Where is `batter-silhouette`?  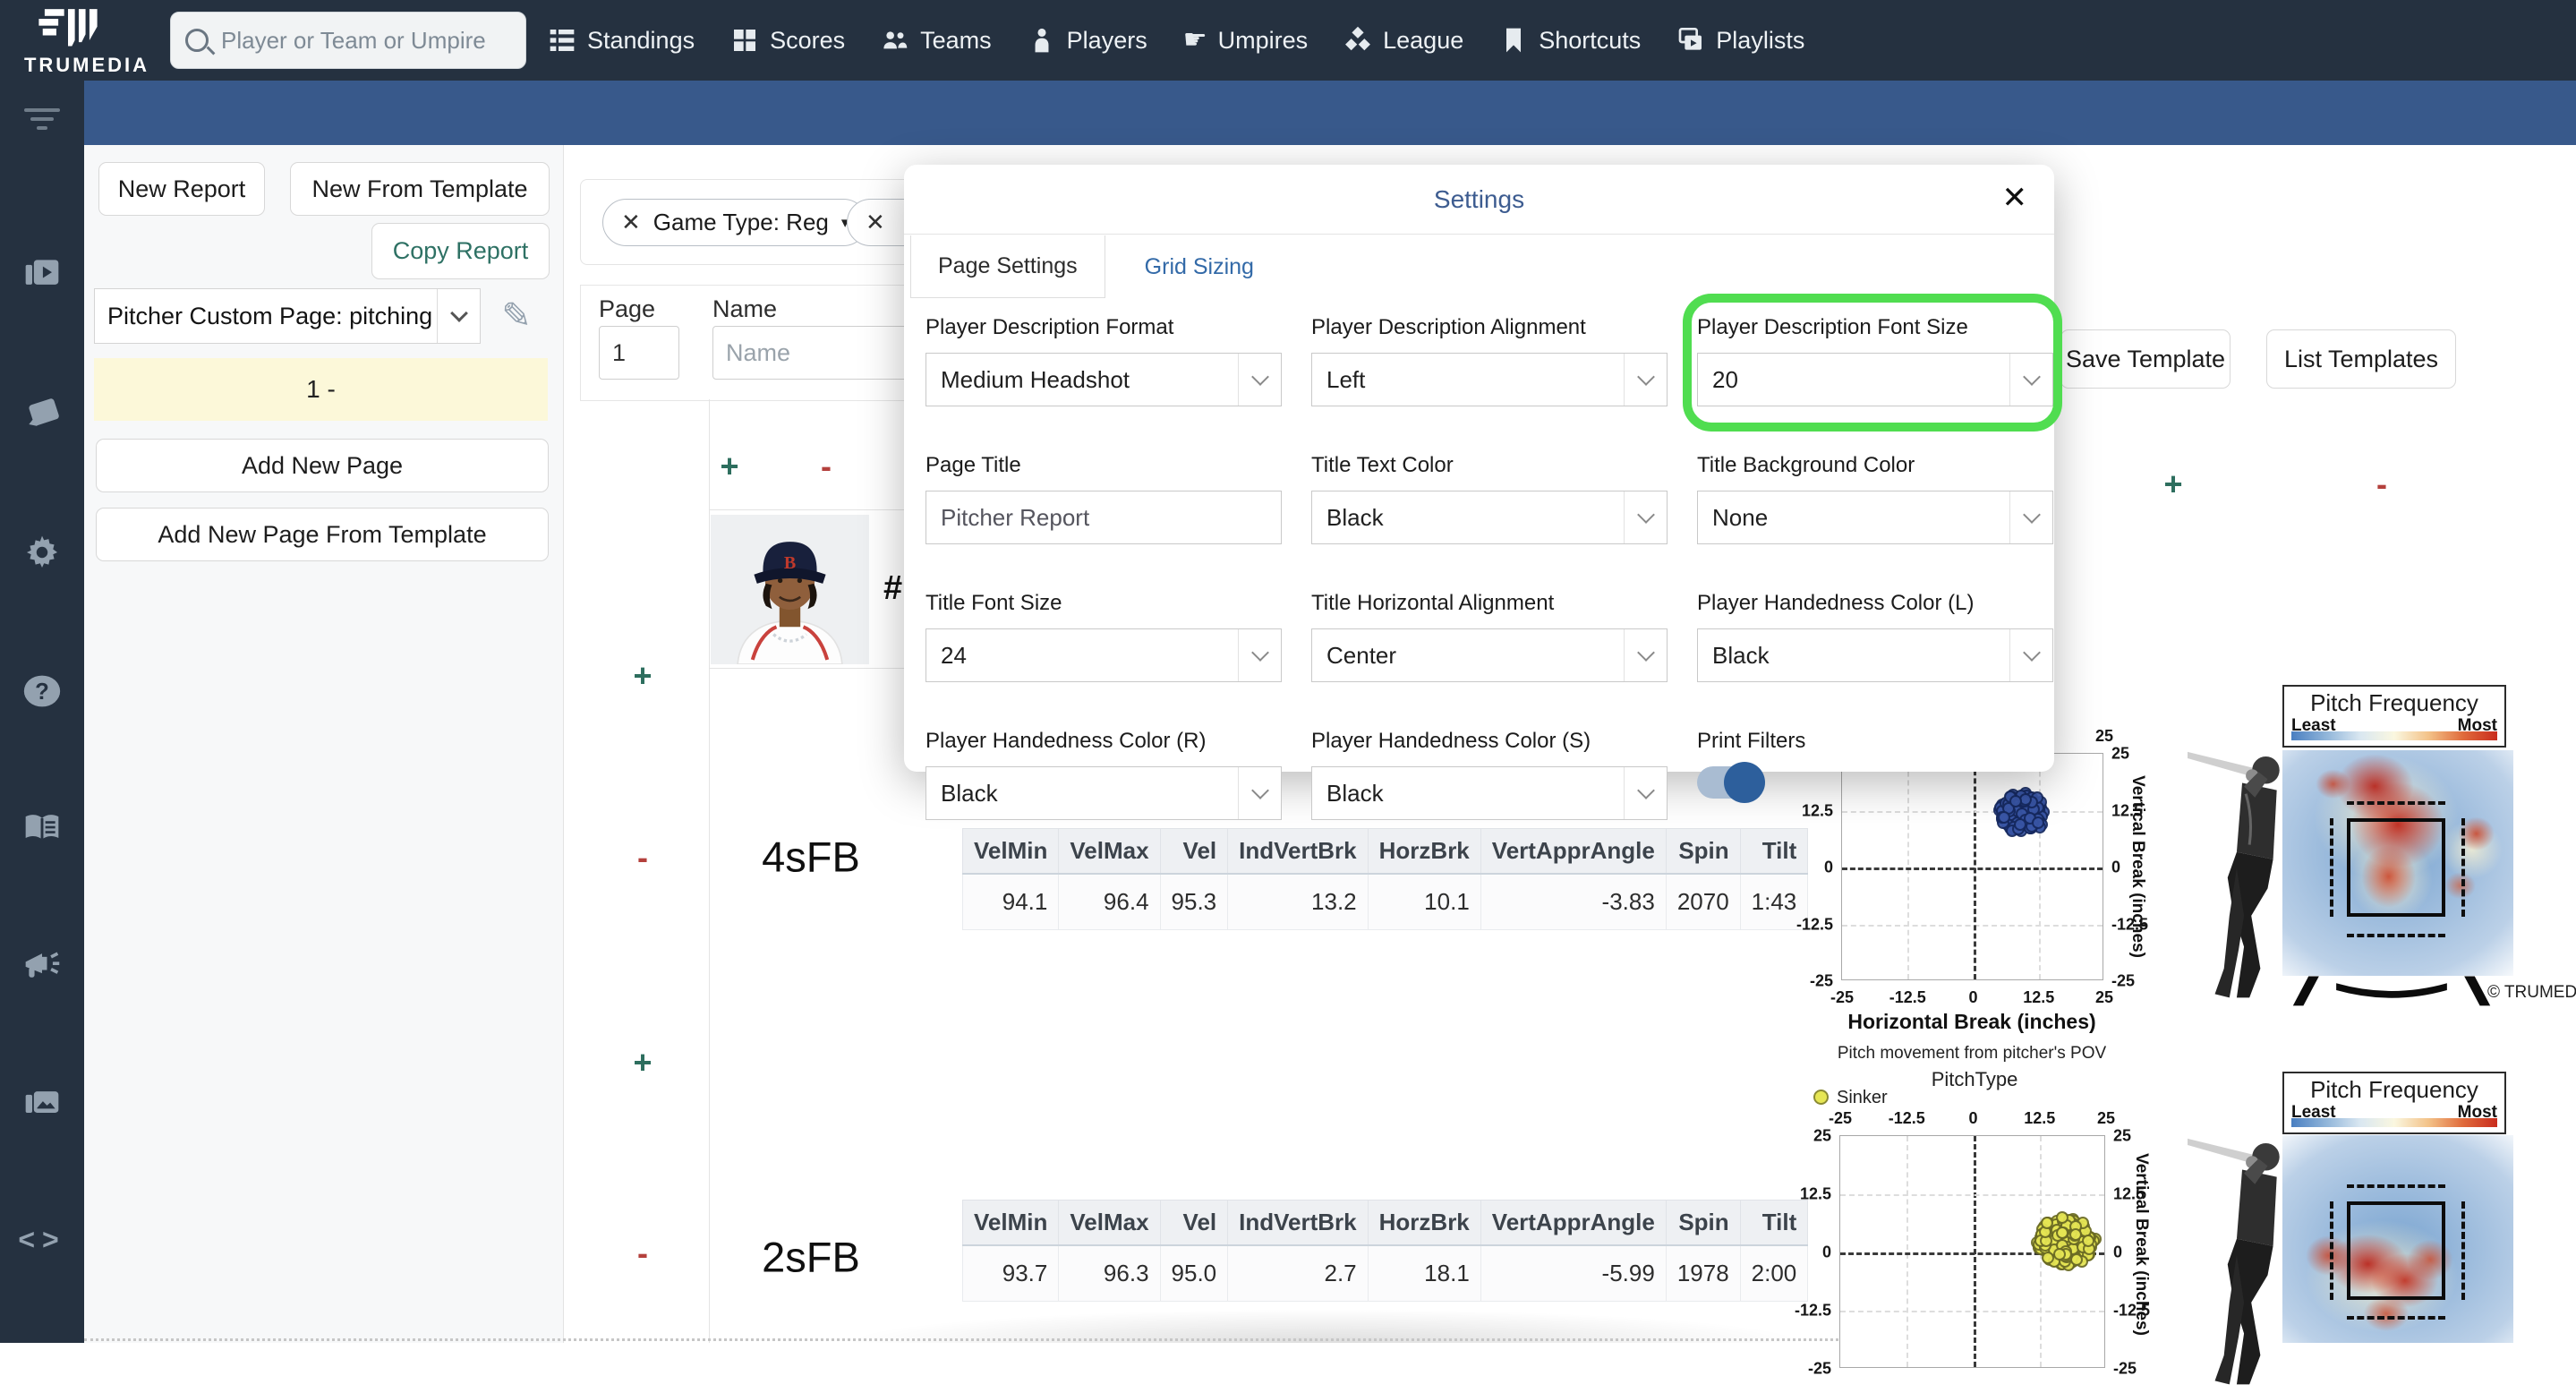 batter-silhouette is located at coordinates (2234, 875).